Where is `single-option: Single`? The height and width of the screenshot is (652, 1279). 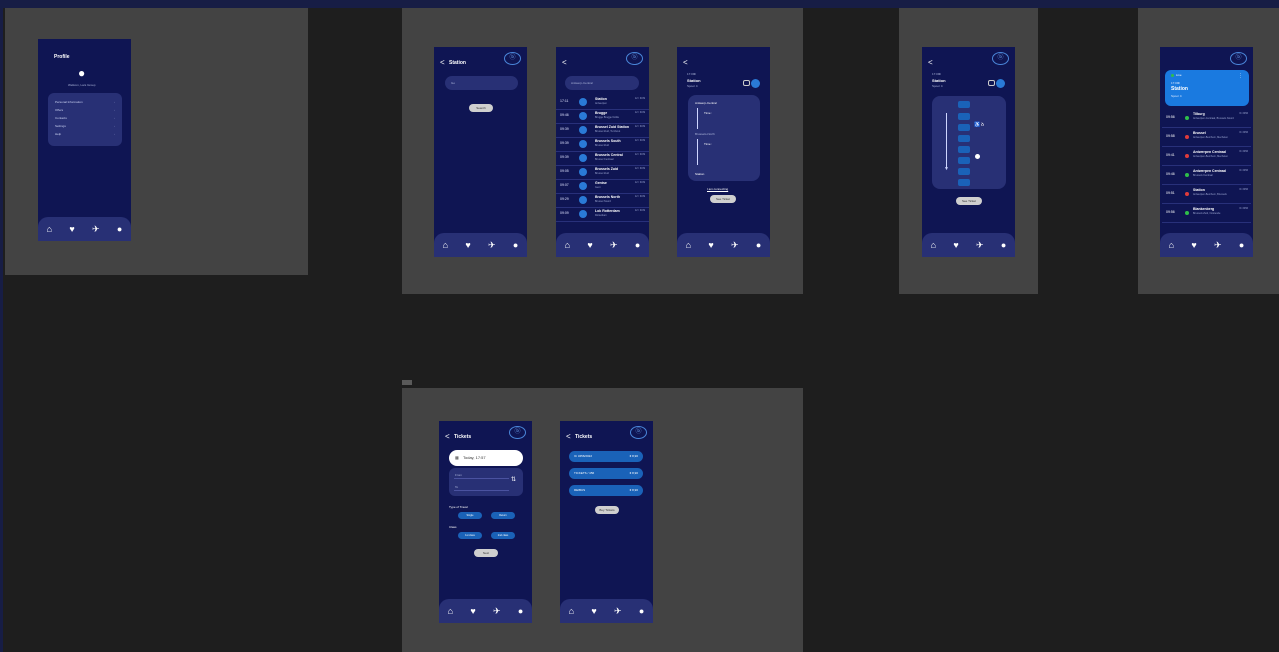
single-option: Single is located at coordinates (470, 515).